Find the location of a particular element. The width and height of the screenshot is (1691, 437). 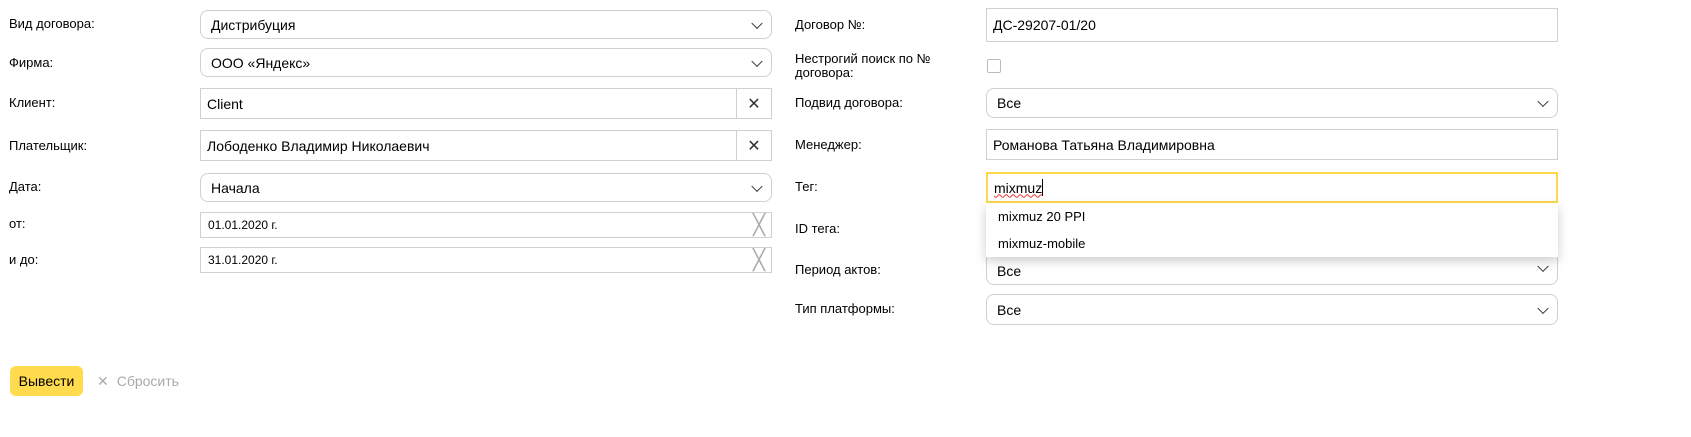

subtype-select: Все is located at coordinates (1272, 103).